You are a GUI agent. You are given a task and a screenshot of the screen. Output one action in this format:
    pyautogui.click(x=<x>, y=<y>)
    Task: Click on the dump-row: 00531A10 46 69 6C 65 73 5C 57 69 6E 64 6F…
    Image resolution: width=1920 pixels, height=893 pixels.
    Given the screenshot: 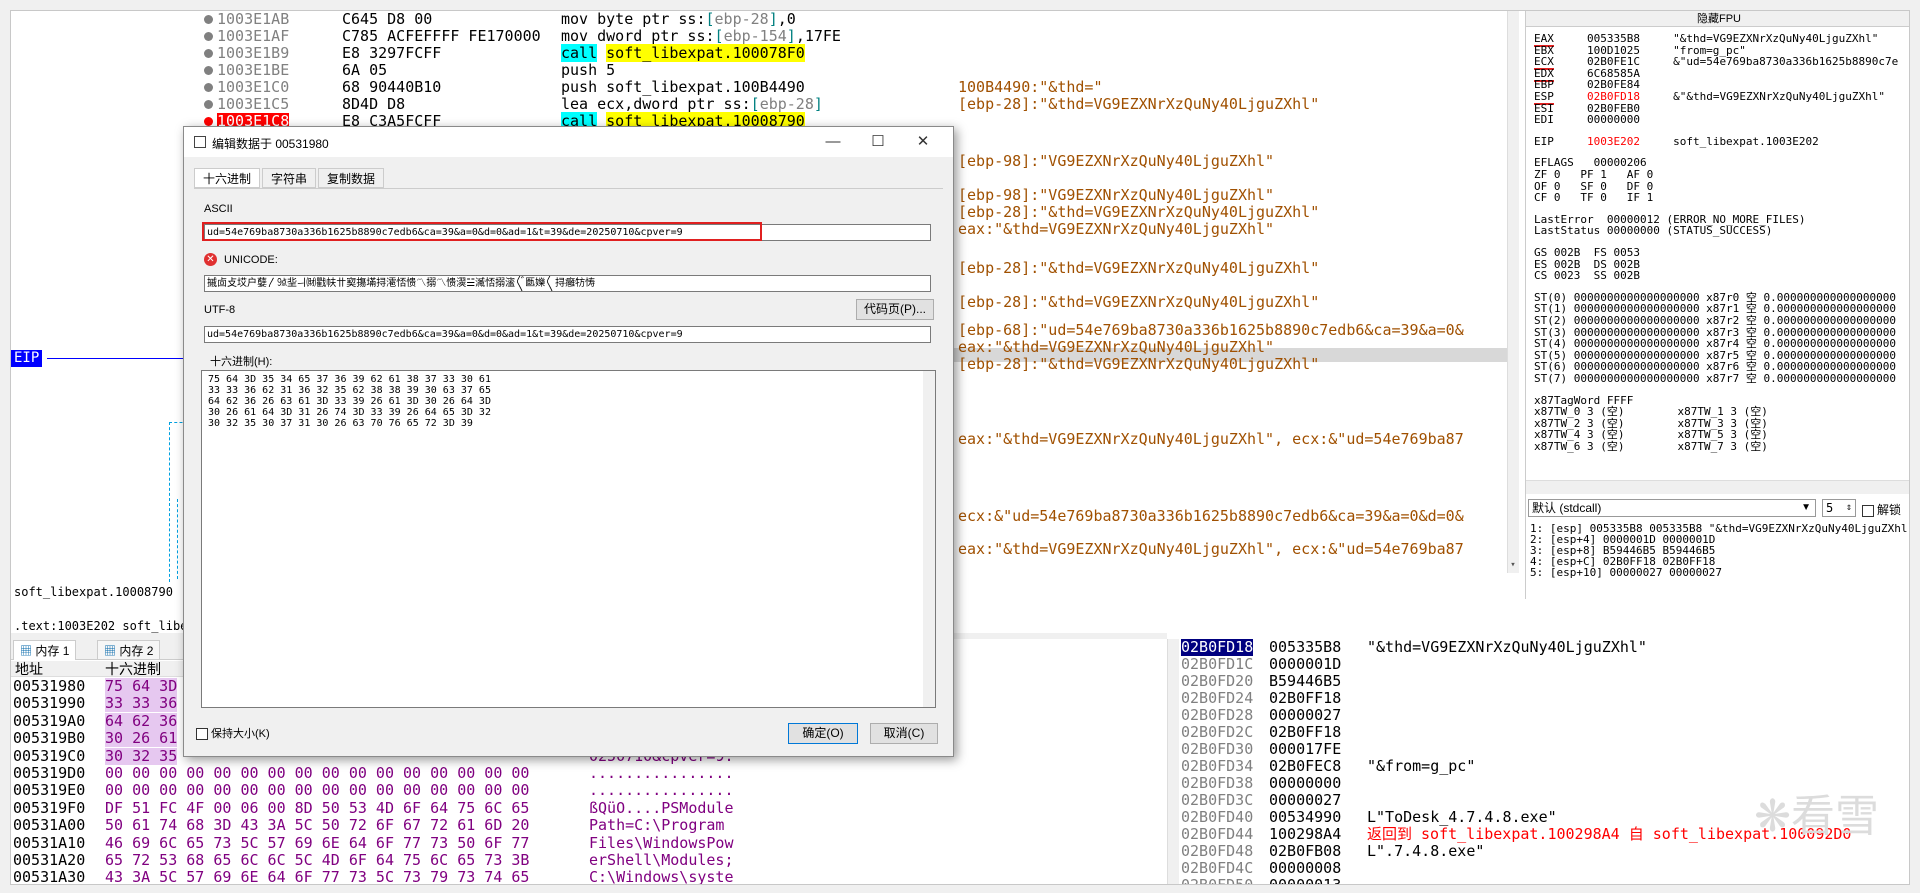 What is the action you would take?
    pyautogui.click(x=381, y=843)
    